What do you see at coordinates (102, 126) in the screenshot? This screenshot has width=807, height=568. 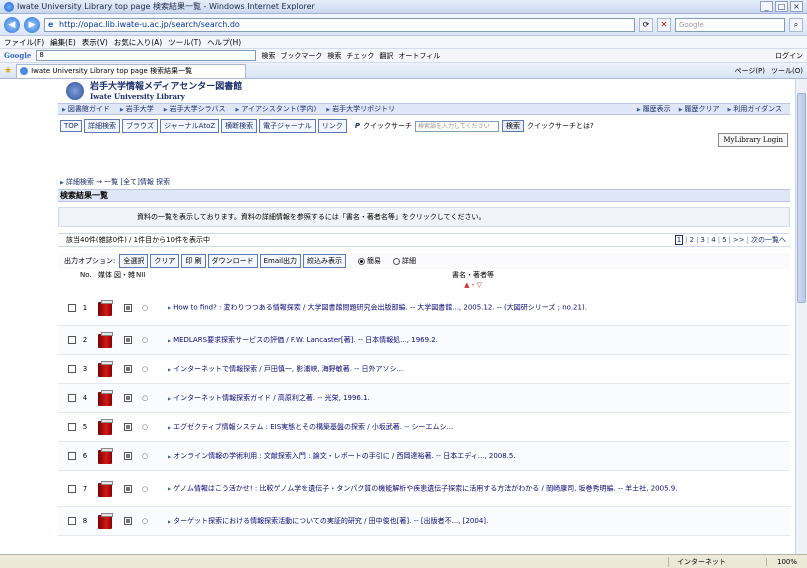 I see `advanced-search-button: 詳細検索` at bounding box center [102, 126].